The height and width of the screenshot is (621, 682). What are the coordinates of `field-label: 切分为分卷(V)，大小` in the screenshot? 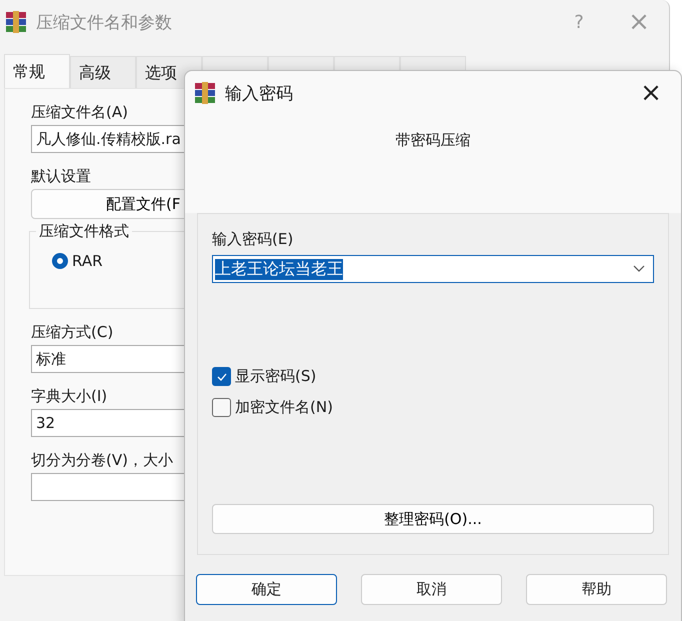 It's located at (102, 460).